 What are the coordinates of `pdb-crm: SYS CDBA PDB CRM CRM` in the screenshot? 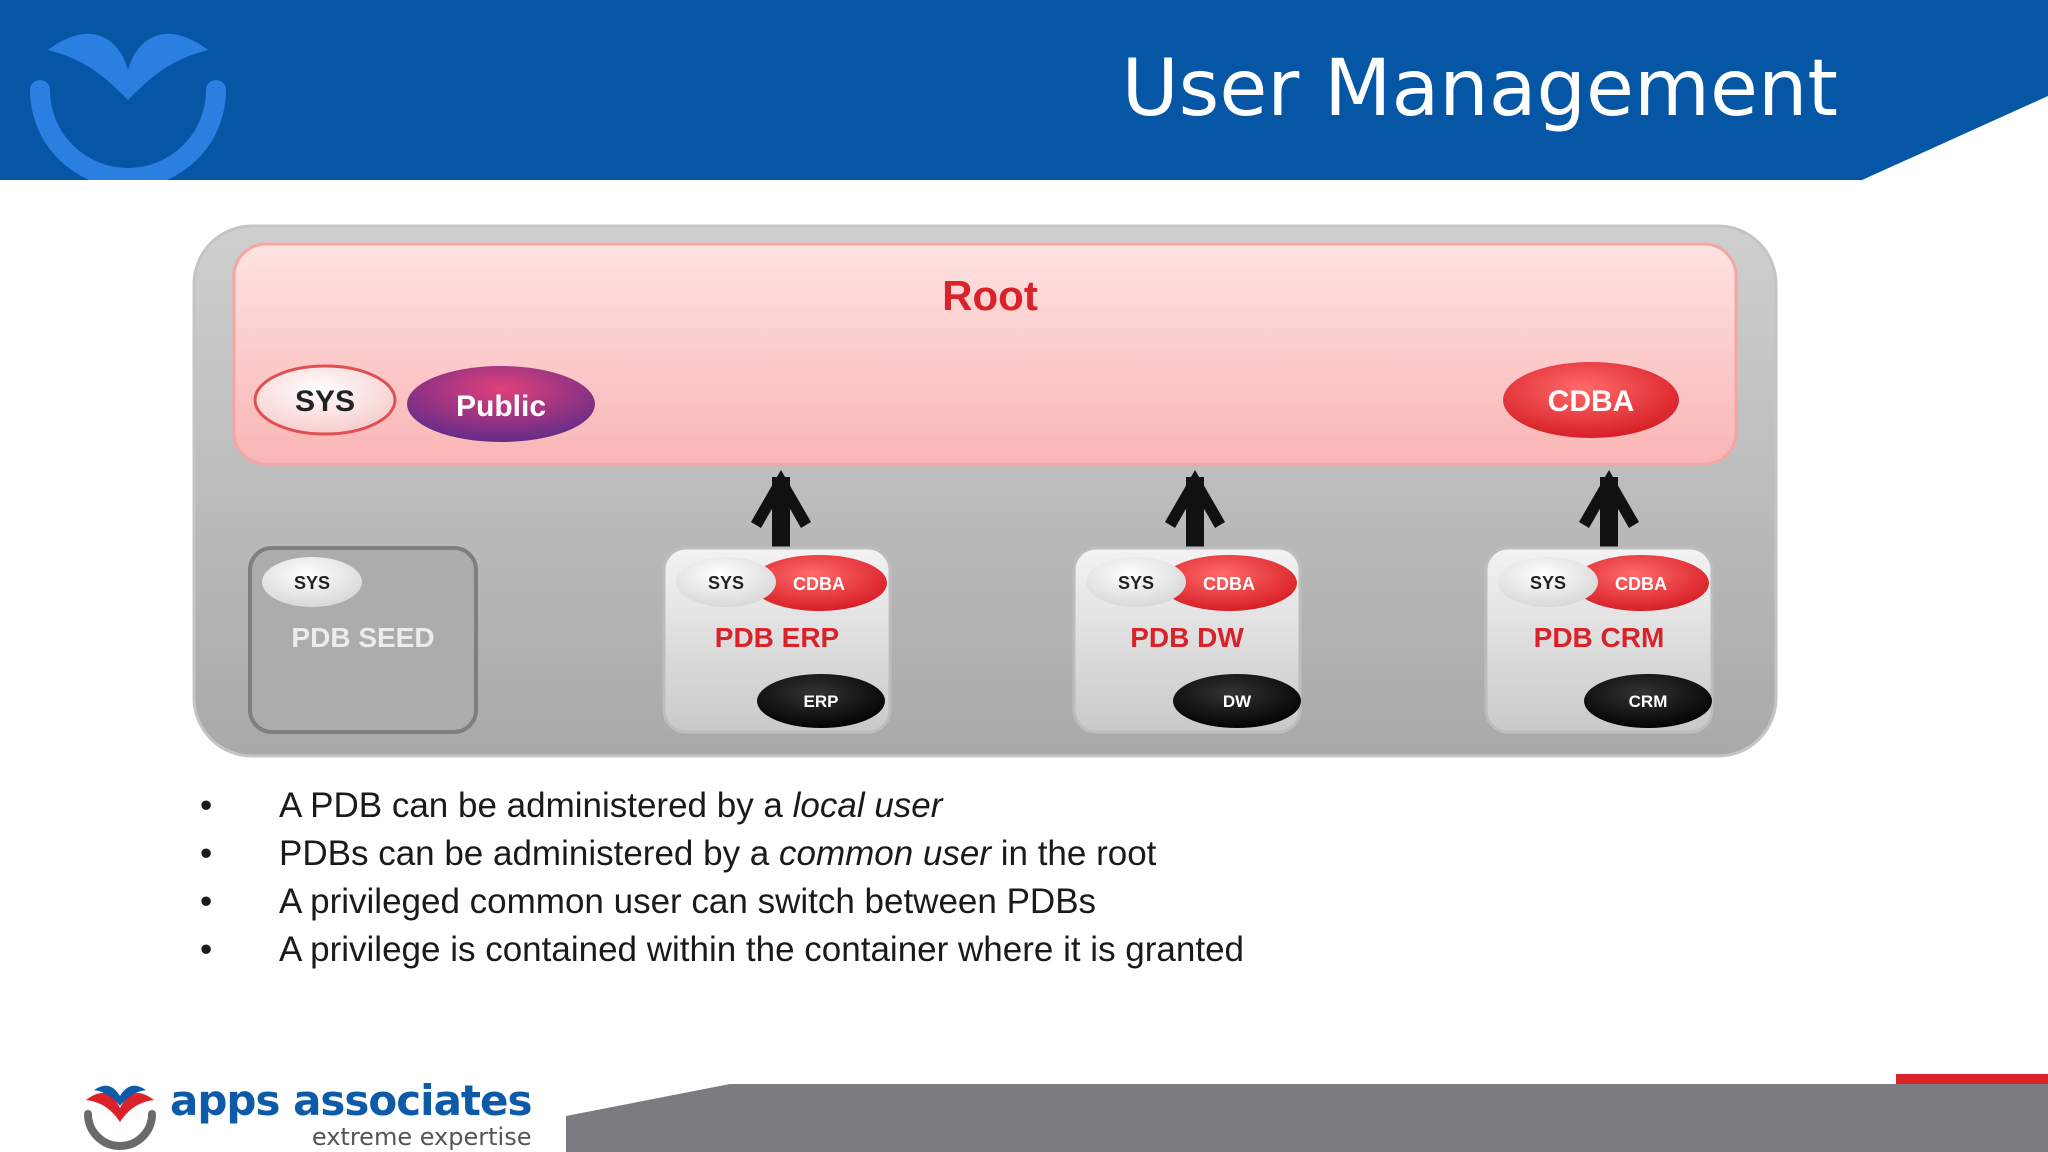 It's located at (1599, 640).